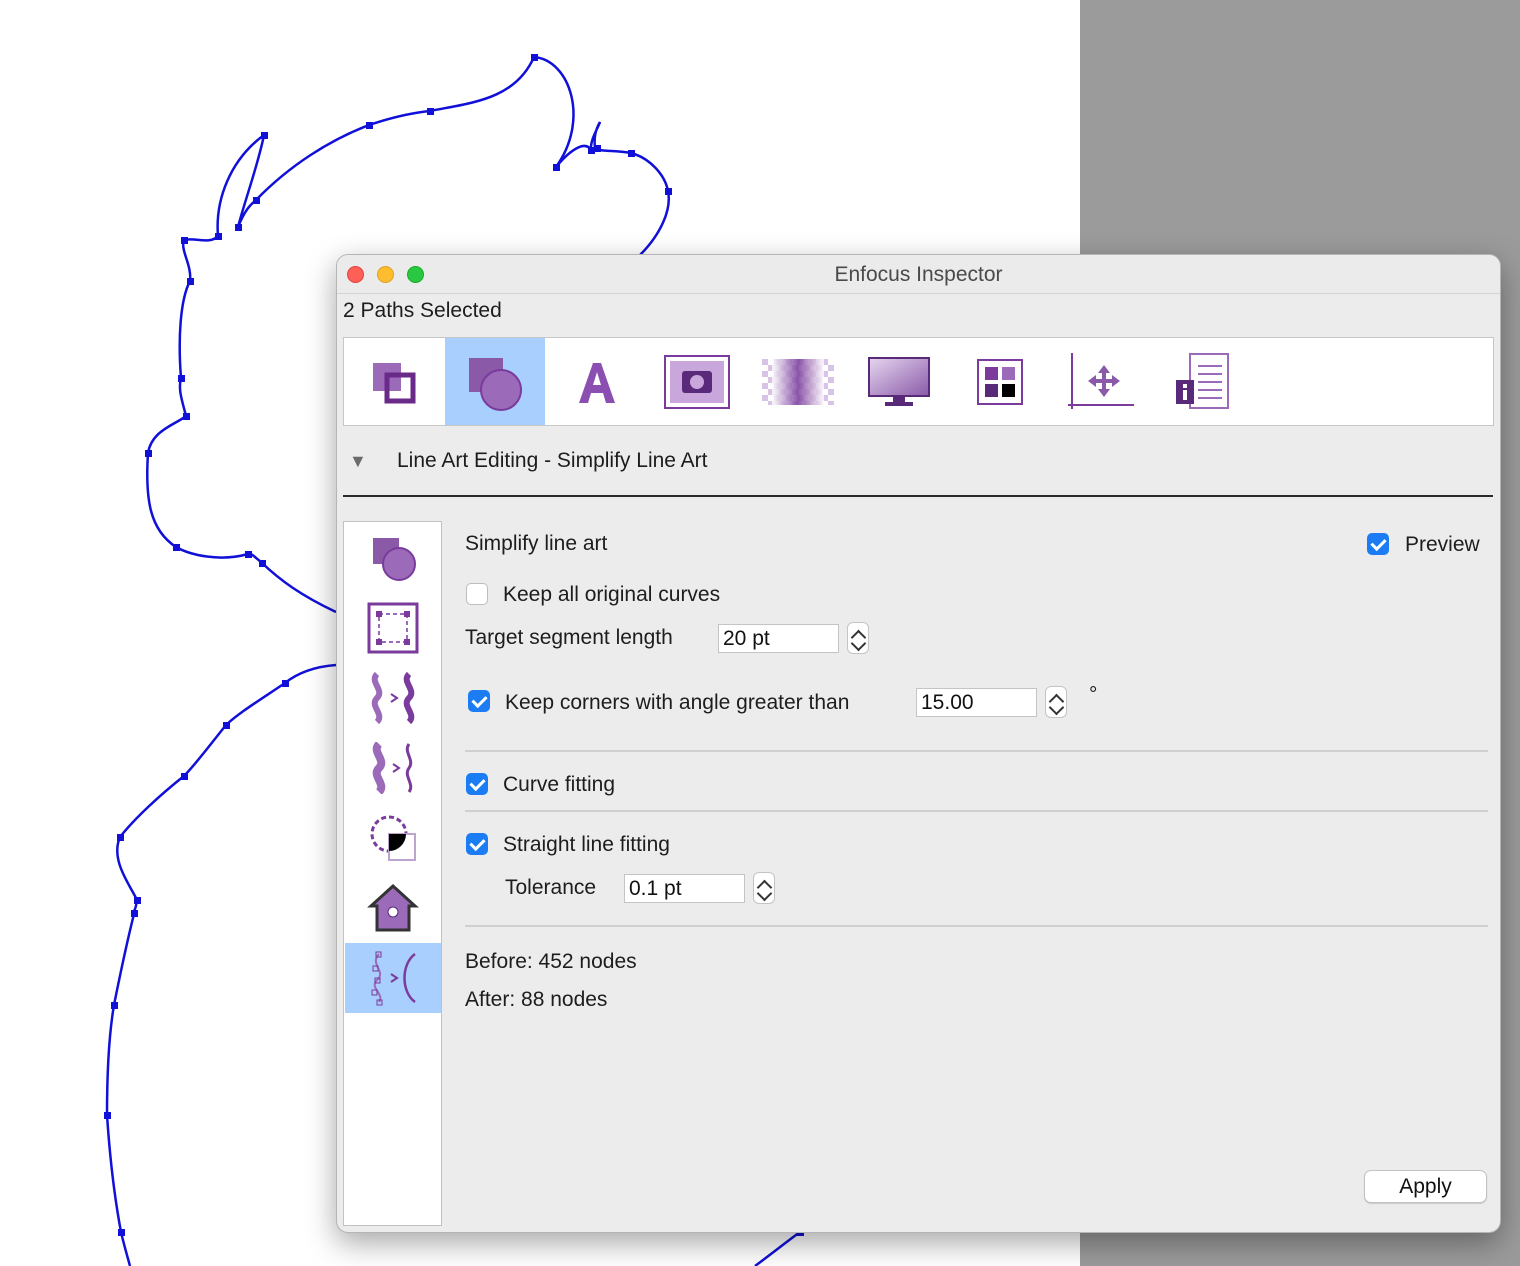 This screenshot has height=1266, width=1520. I want to click on disclosure-triangle-icon: ▼, so click(358, 461).